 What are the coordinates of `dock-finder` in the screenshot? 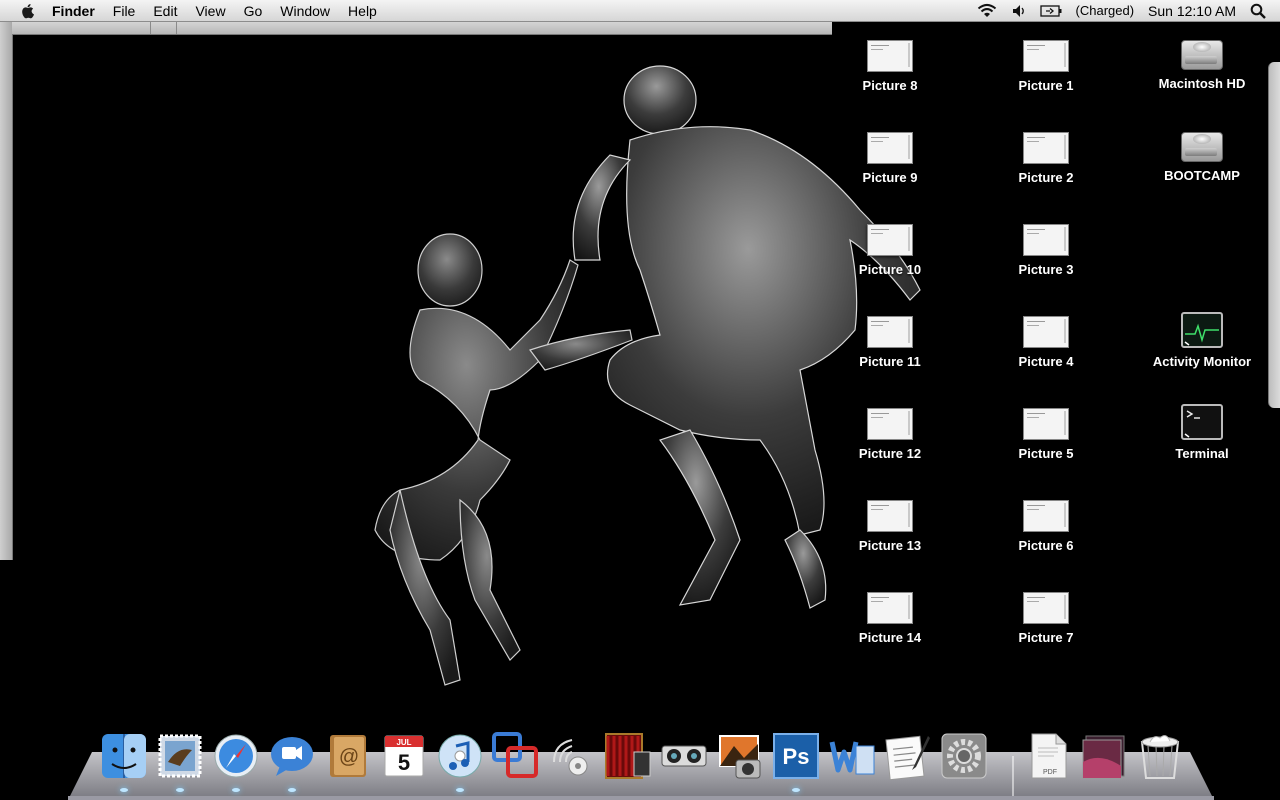 It's located at (124, 762).